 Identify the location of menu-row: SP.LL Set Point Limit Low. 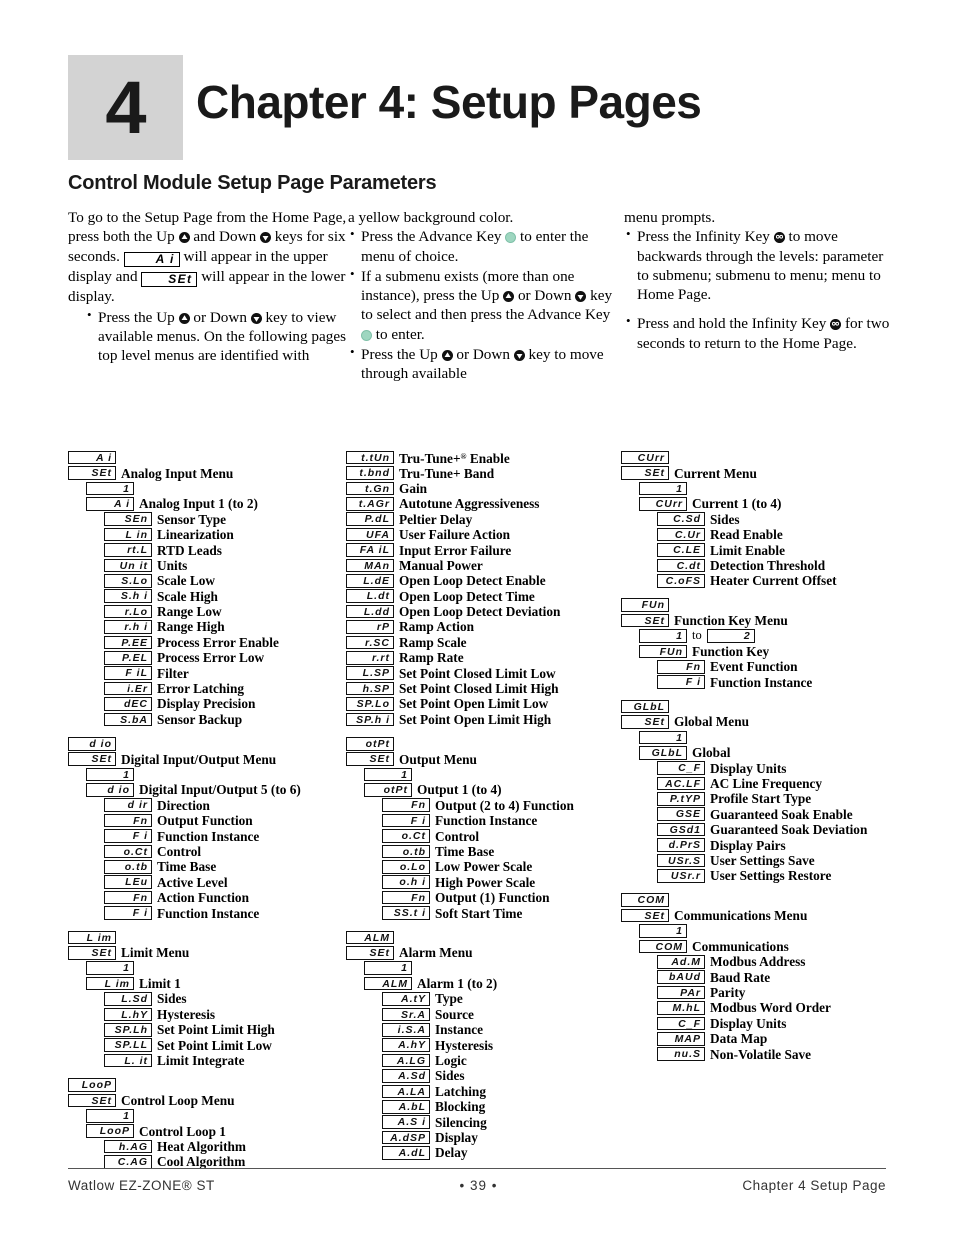
(207, 1044).